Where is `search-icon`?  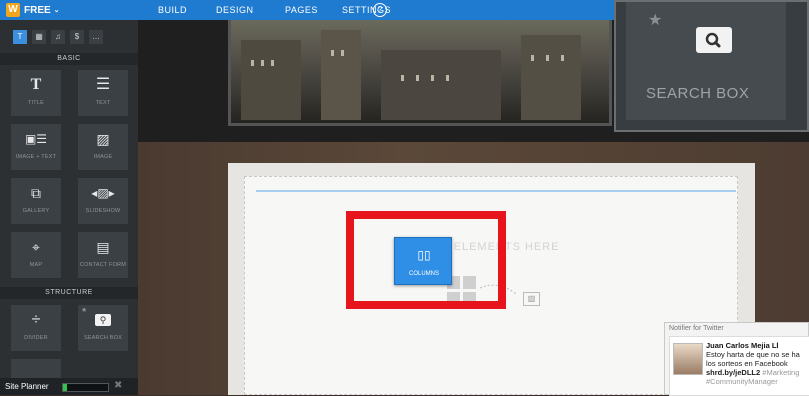
search-icon is located at coordinates (714, 40).